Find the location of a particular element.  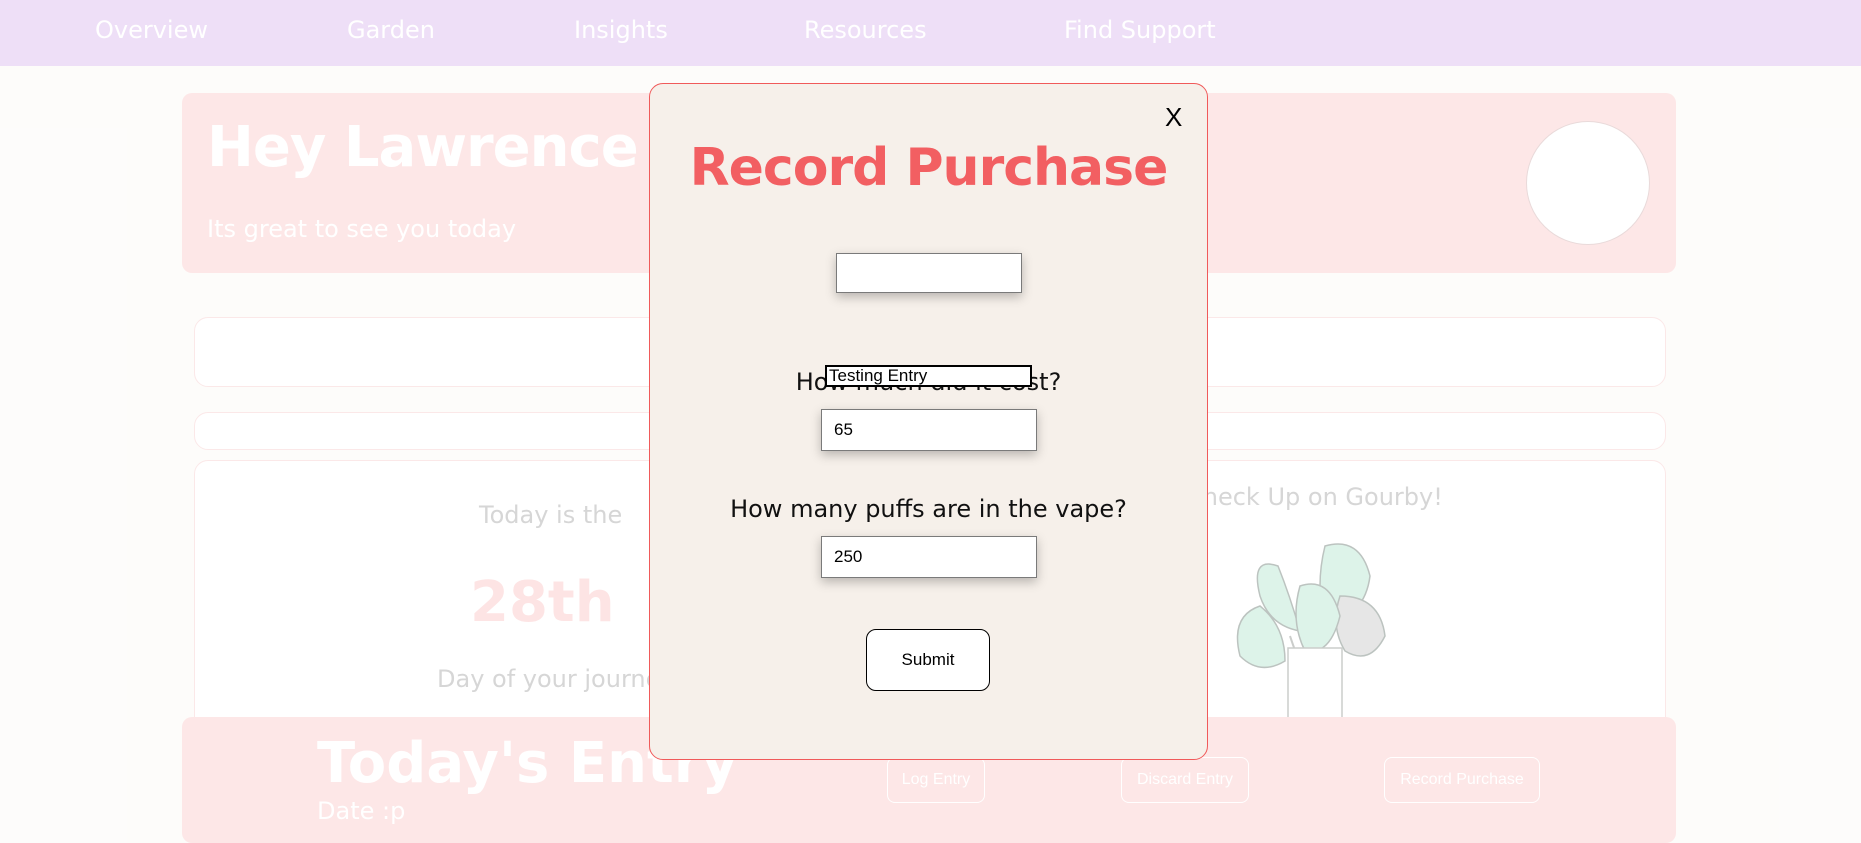

close-icon: X is located at coordinates (1173, 117).